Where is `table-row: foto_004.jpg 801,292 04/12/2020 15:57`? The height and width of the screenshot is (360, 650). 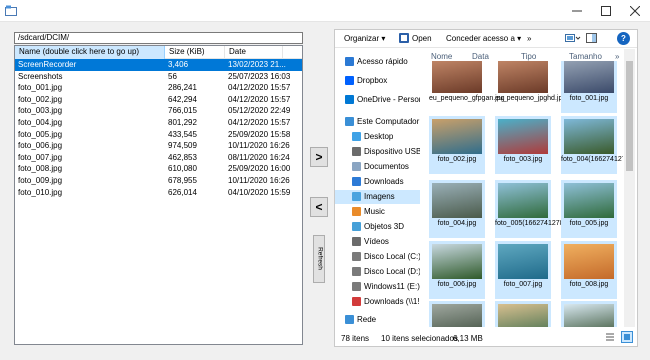 table-row: foto_004.jpg 801,292 04/12/2020 15:57 is located at coordinates (158, 123).